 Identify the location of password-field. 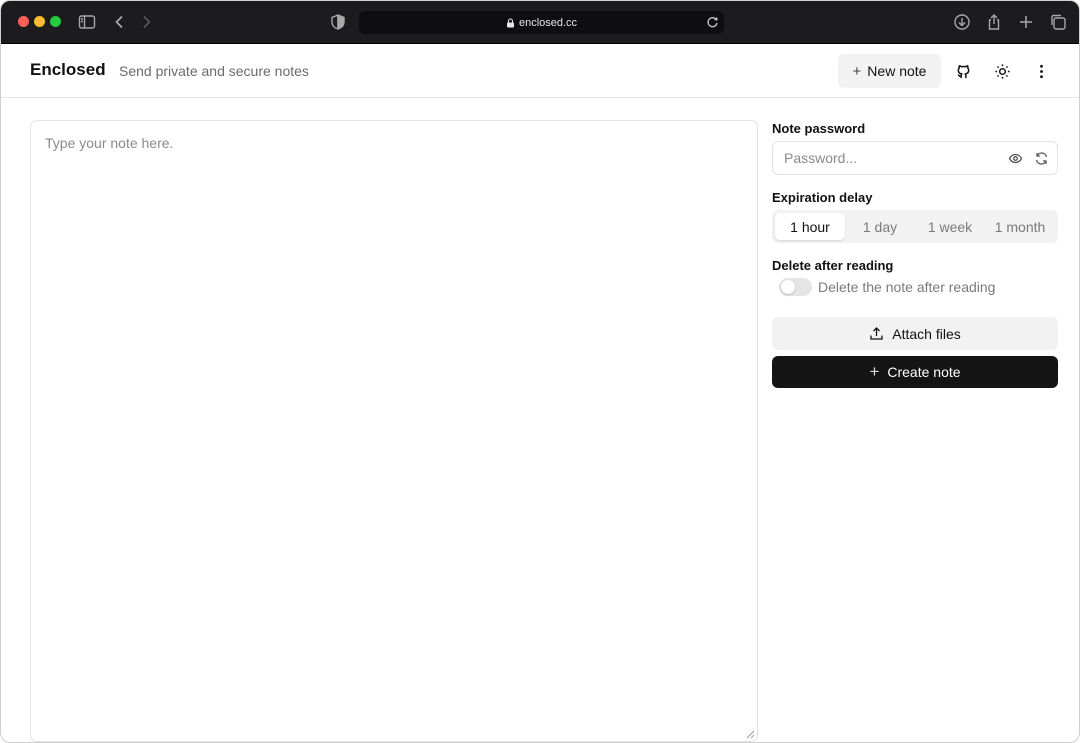
(915, 158).